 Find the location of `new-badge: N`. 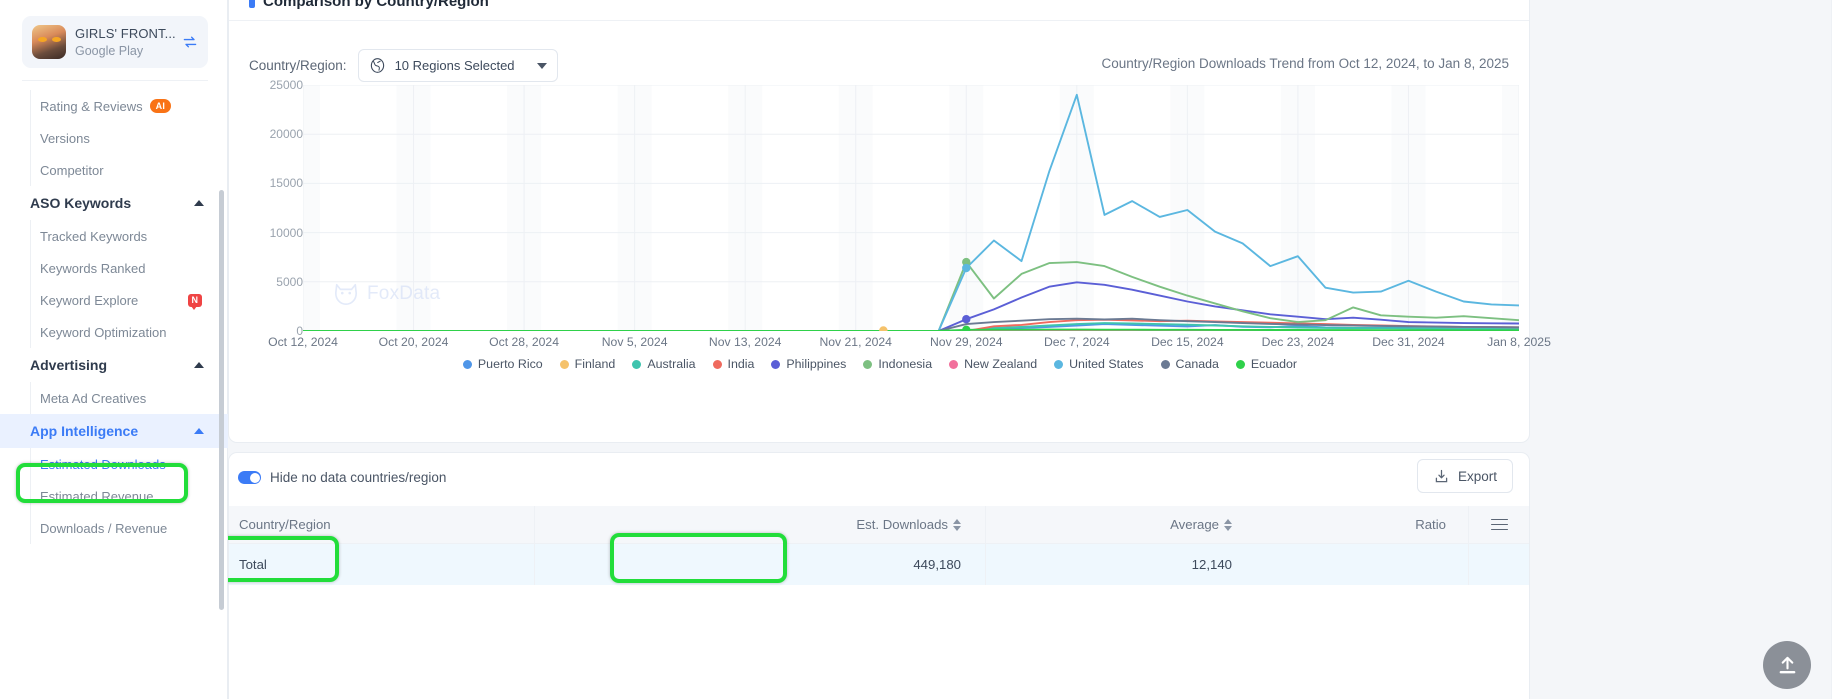

new-badge: N is located at coordinates (194, 301).